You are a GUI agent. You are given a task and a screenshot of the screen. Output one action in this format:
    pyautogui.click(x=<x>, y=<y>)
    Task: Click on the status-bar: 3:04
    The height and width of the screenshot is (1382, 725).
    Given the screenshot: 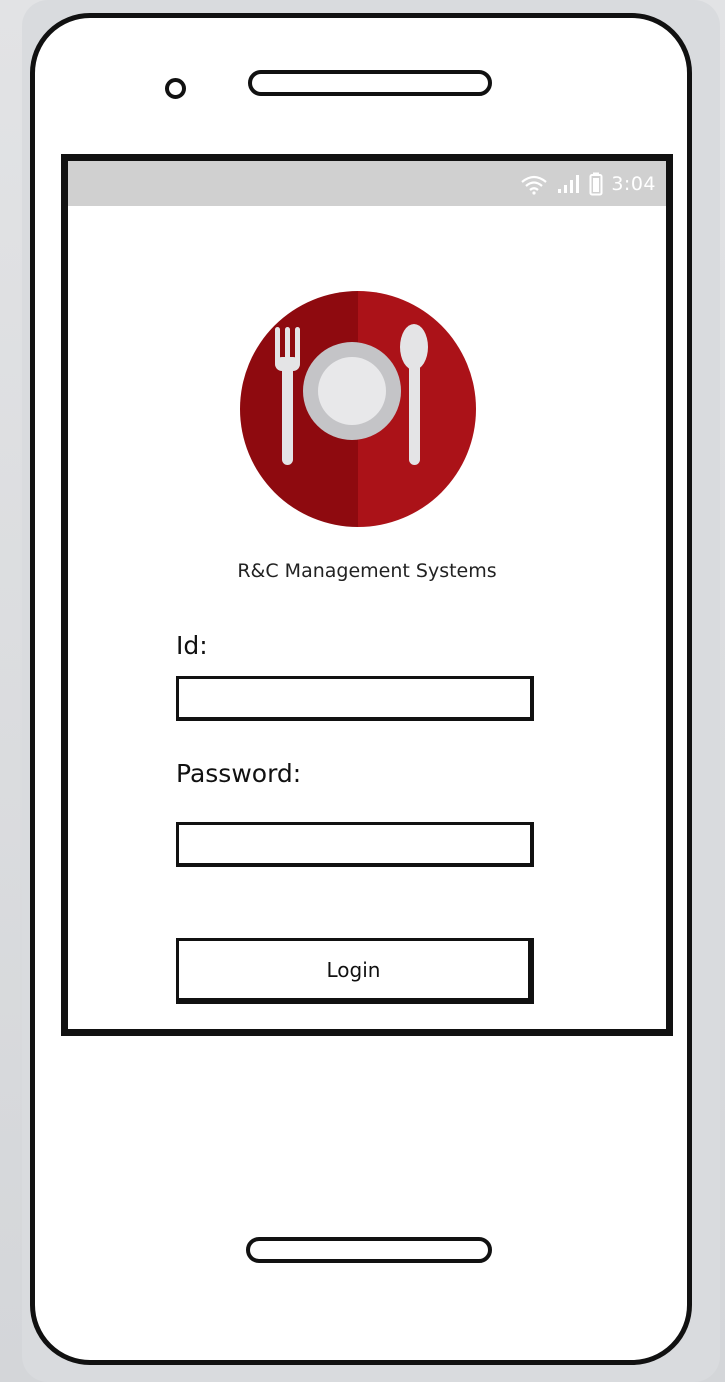 What is the action you would take?
    pyautogui.click(x=367, y=183)
    